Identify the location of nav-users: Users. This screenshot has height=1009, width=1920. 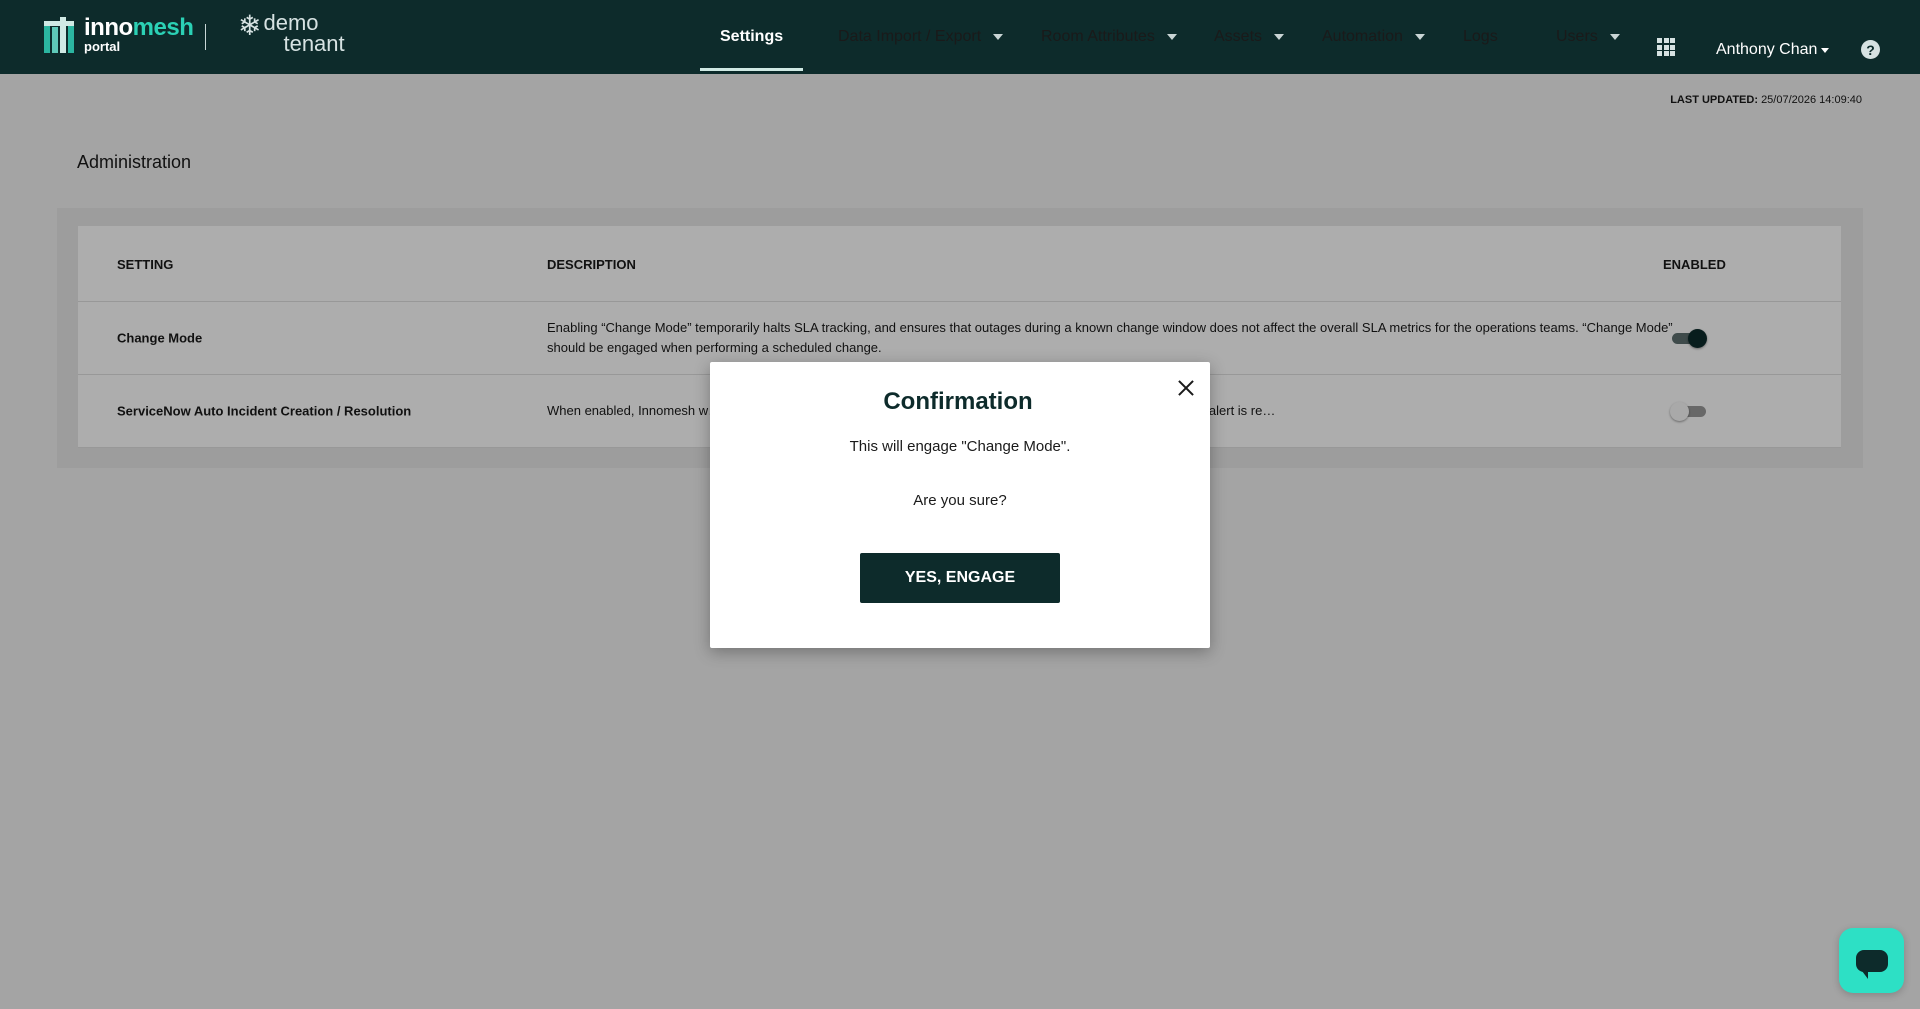
(1588, 37).